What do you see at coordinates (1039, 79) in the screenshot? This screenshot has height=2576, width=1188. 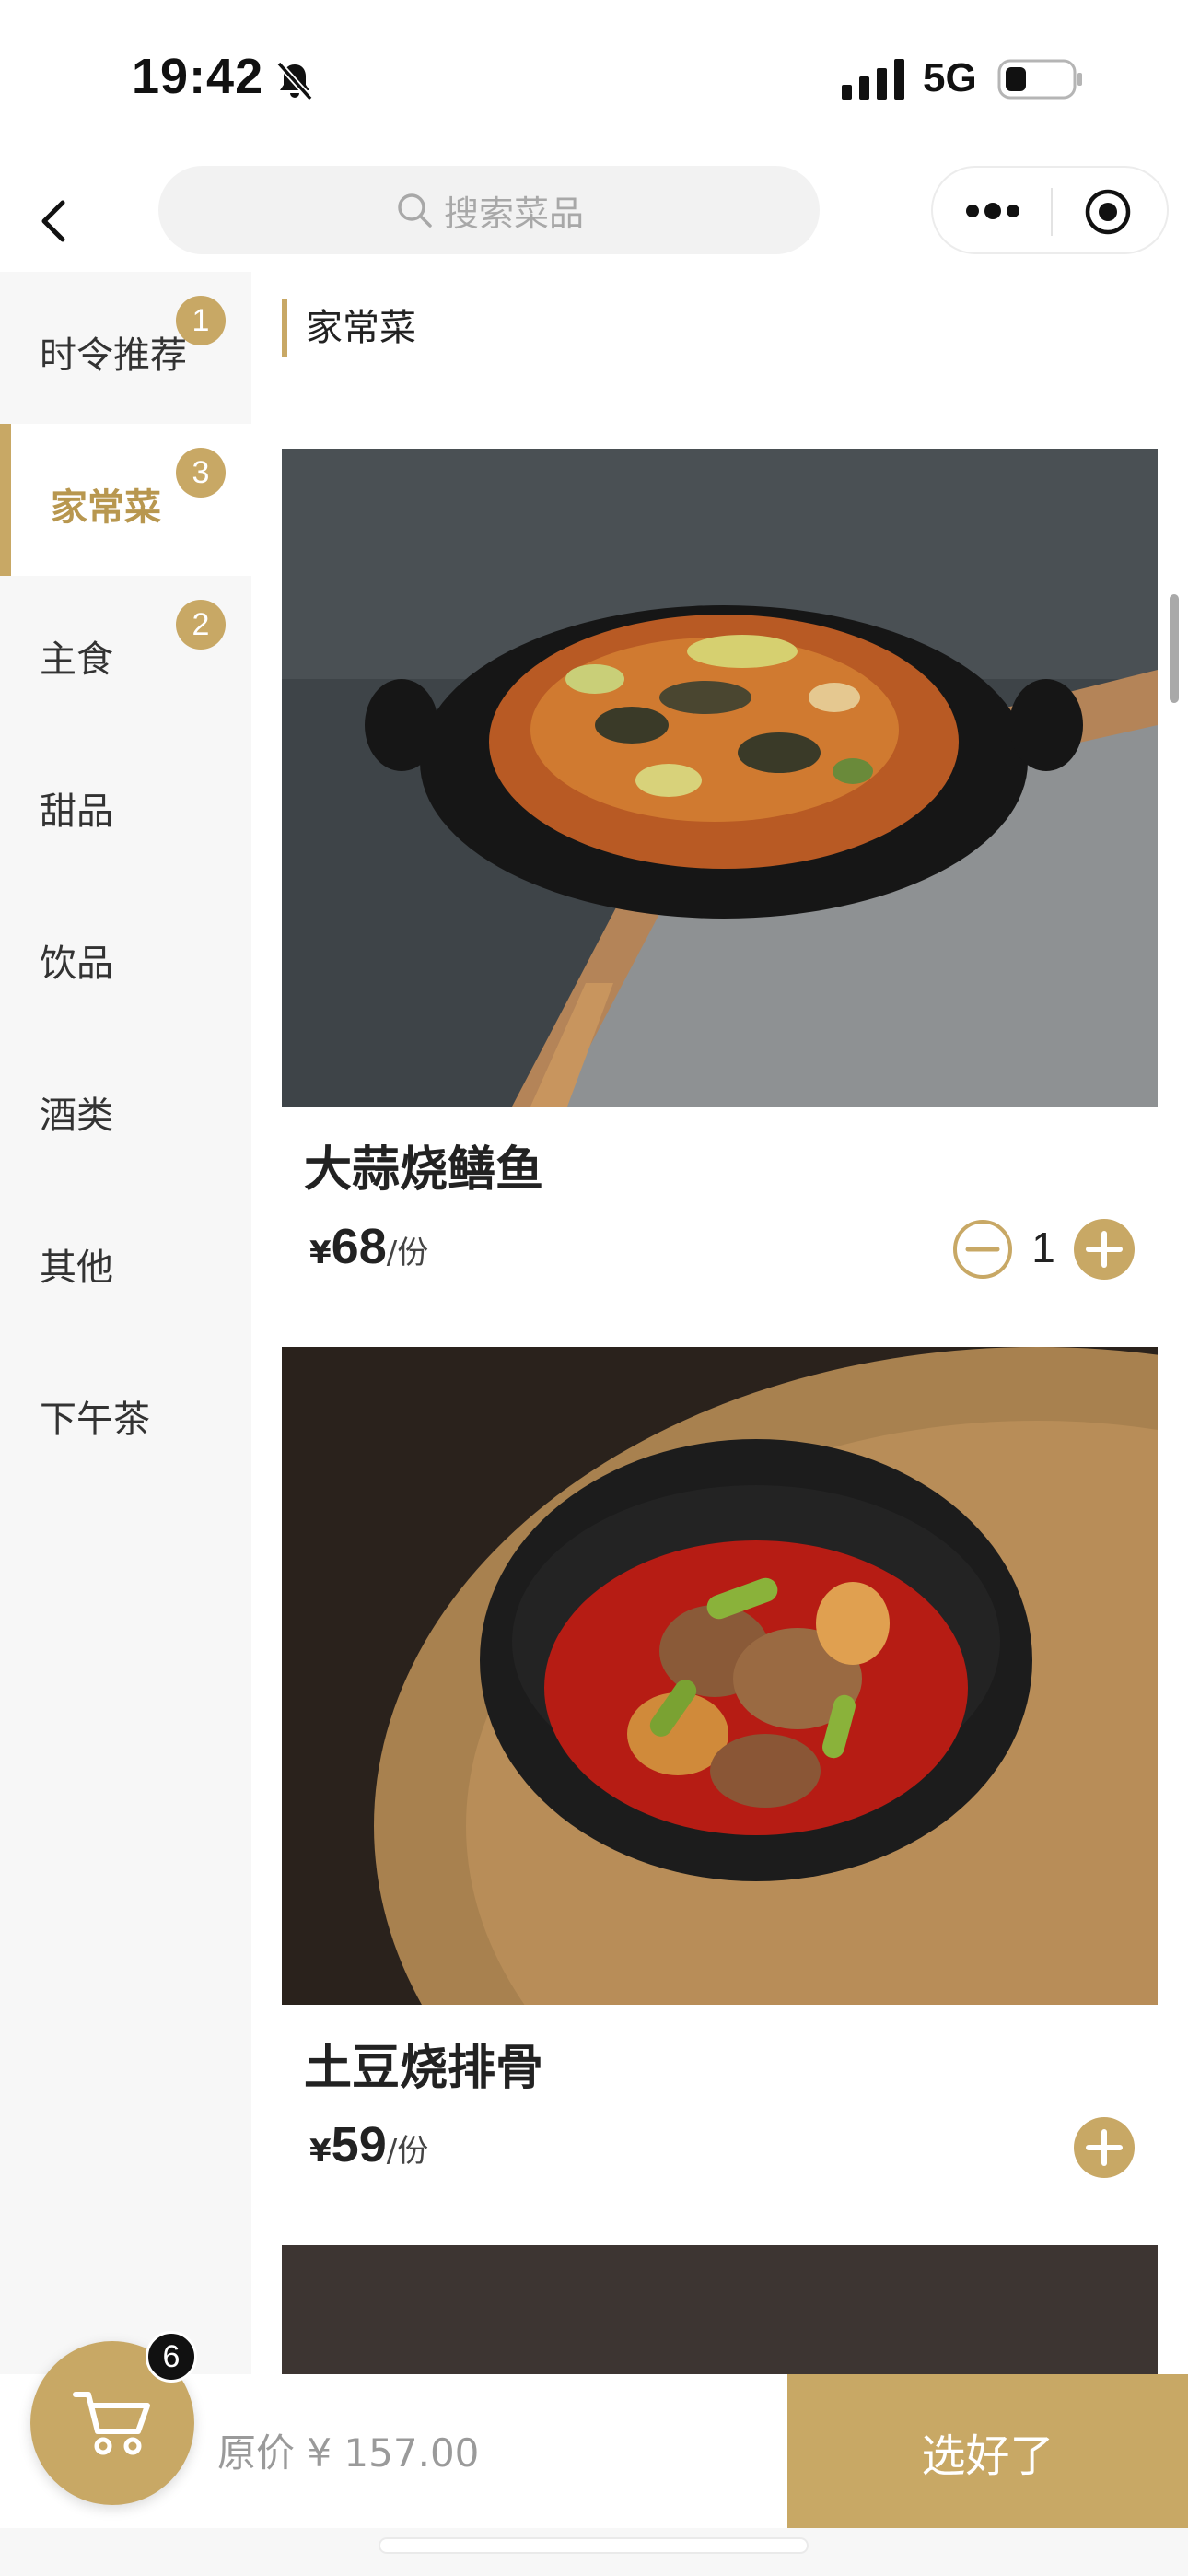 I see `battery-icon` at bounding box center [1039, 79].